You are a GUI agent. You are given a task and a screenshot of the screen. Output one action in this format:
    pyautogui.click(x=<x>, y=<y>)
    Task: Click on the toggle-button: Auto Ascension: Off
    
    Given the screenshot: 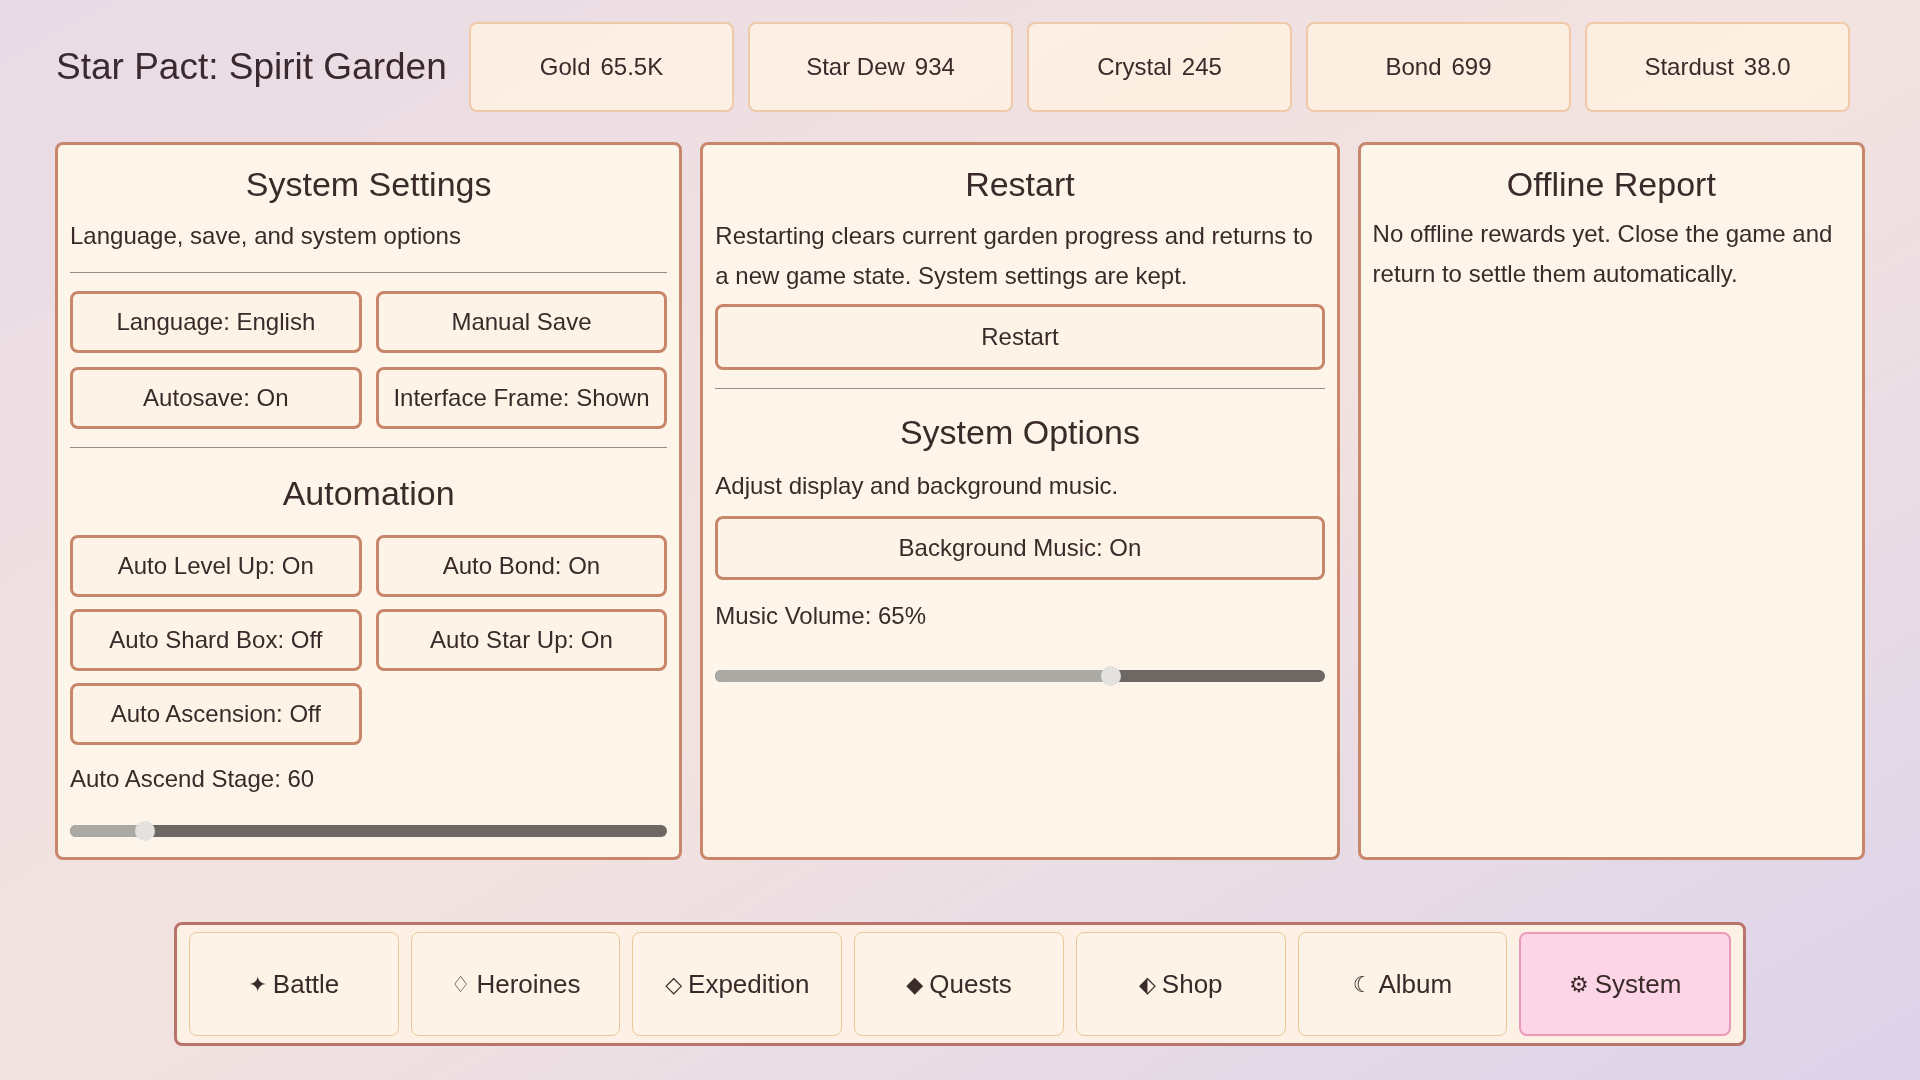 What is the action you would take?
    pyautogui.click(x=216, y=714)
    